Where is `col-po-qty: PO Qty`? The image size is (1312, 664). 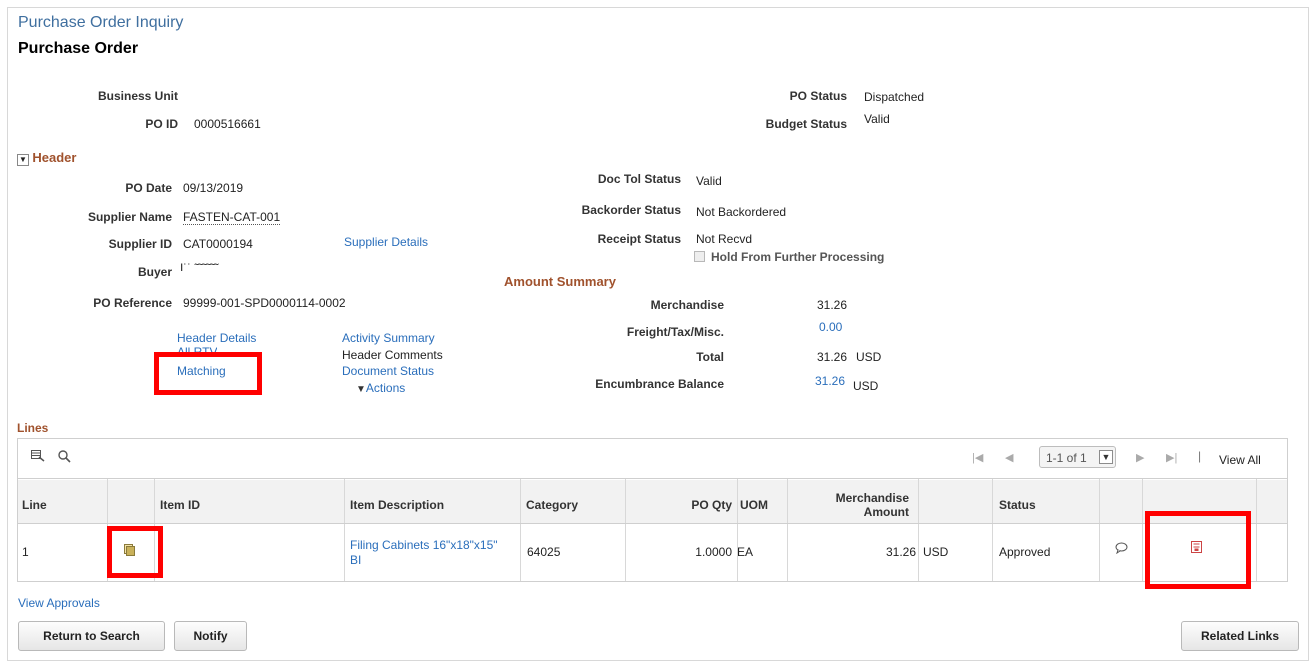
col-po-qty: PO Qty is located at coordinates (711, 505).